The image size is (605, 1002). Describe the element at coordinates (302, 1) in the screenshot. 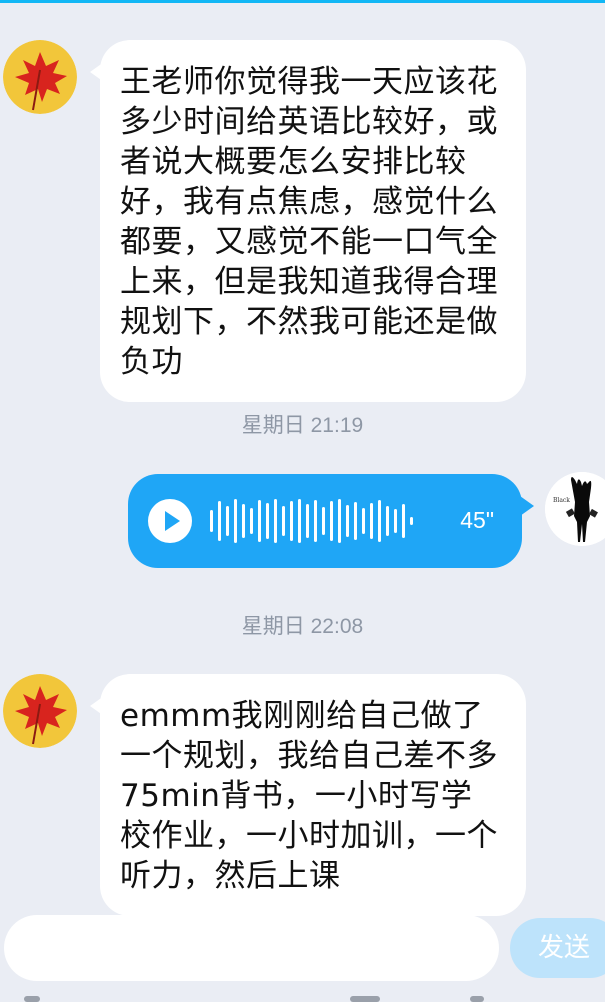

I see `top-accent-bar` at that location.